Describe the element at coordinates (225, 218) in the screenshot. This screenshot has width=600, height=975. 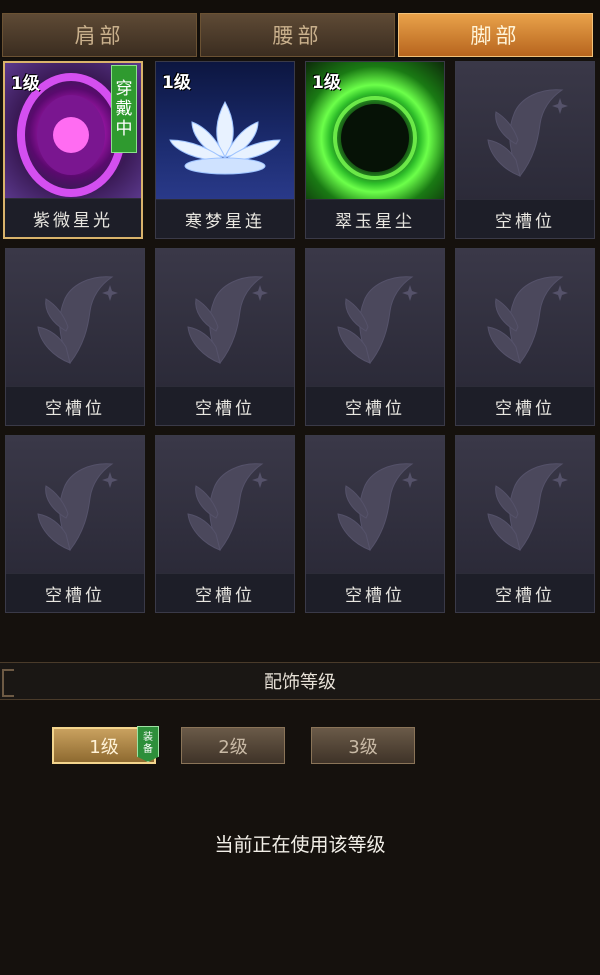
I see `slot-name: 寒梦星连` at that location.